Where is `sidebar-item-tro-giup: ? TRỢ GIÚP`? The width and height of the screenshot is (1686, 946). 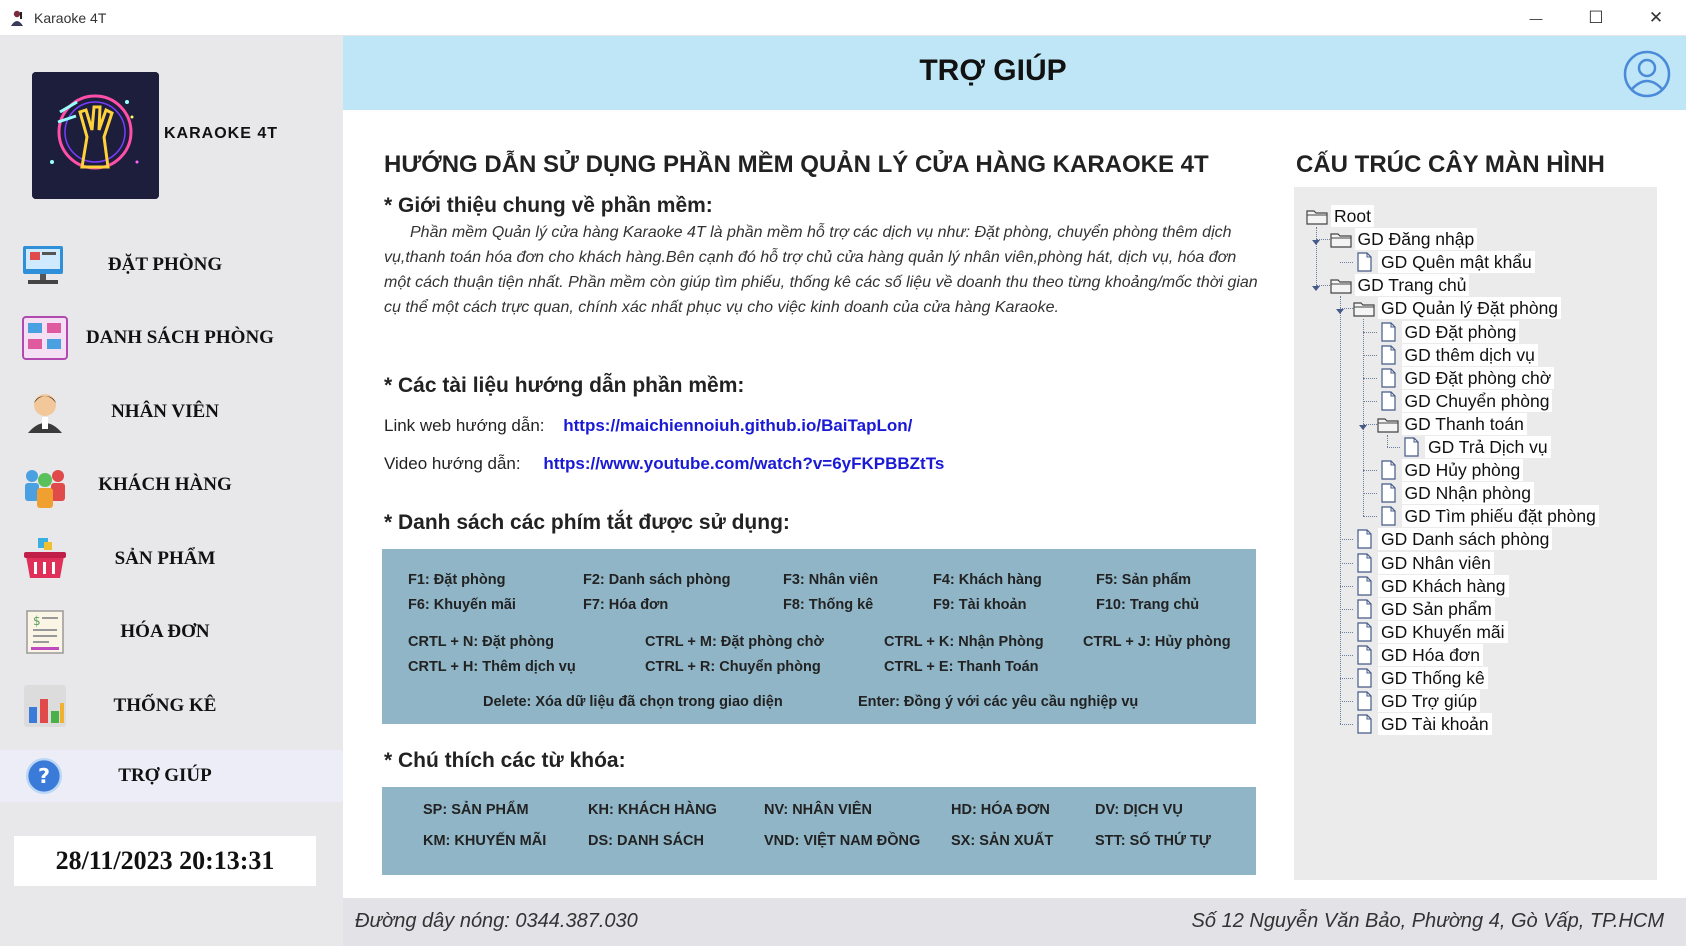
sidebar-item-tro-giup: ? TRỢ GIÚP is located at coordinates (171, 776).